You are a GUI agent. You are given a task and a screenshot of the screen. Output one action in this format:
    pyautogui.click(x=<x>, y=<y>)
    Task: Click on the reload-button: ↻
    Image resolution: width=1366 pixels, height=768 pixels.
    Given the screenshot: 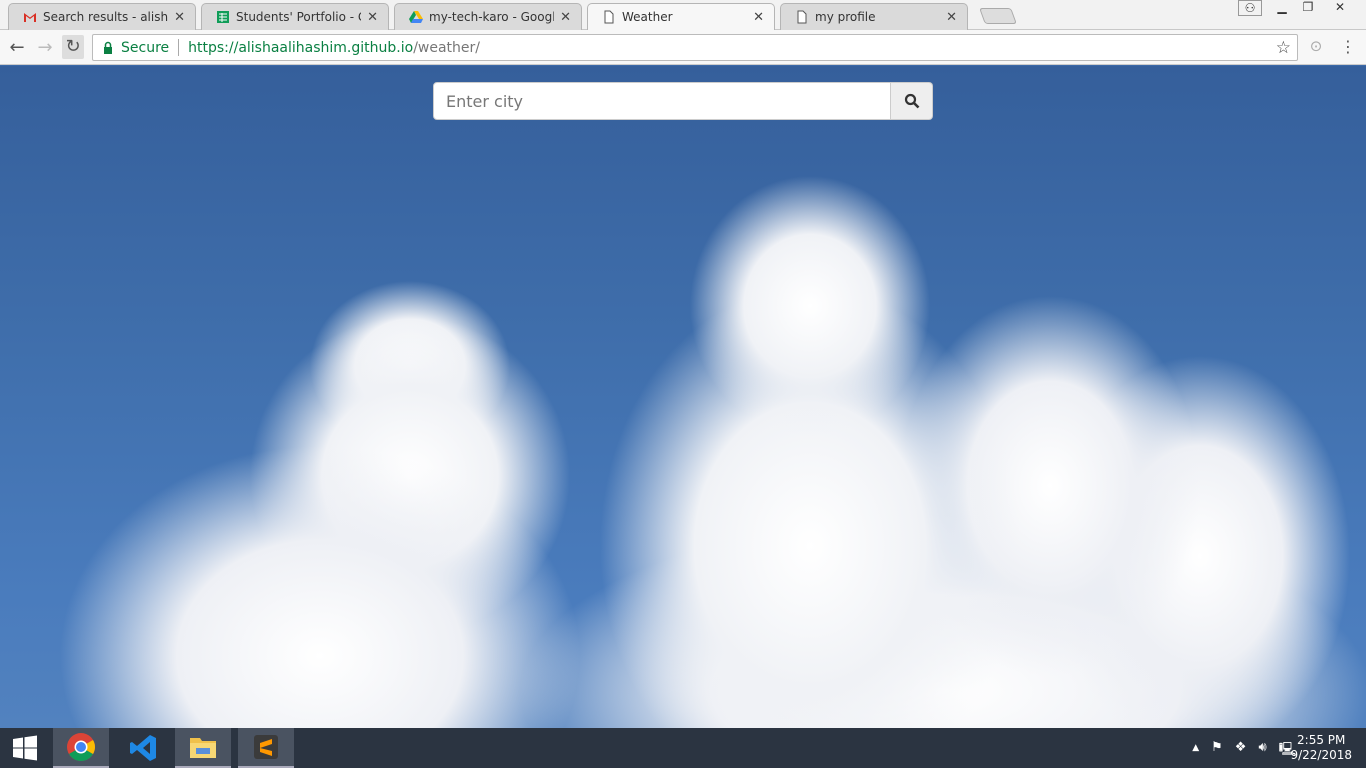 What is the action you would take?
    pyautogui.click(x=73, y=47)
    